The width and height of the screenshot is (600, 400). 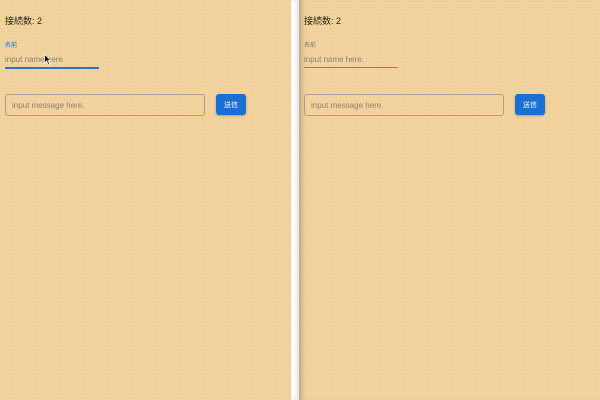 I want to click on window-divider, so click(x=295, y=200).